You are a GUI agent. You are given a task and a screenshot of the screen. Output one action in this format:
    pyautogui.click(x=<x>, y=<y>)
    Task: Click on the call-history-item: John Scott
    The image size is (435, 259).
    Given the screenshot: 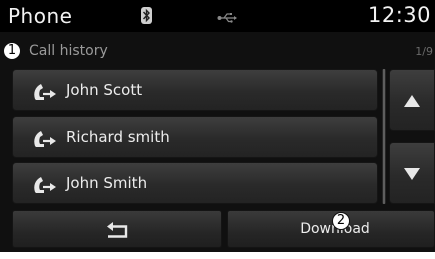 What is the action you would take?
    pyautogui.click(x=195, y=90)
    